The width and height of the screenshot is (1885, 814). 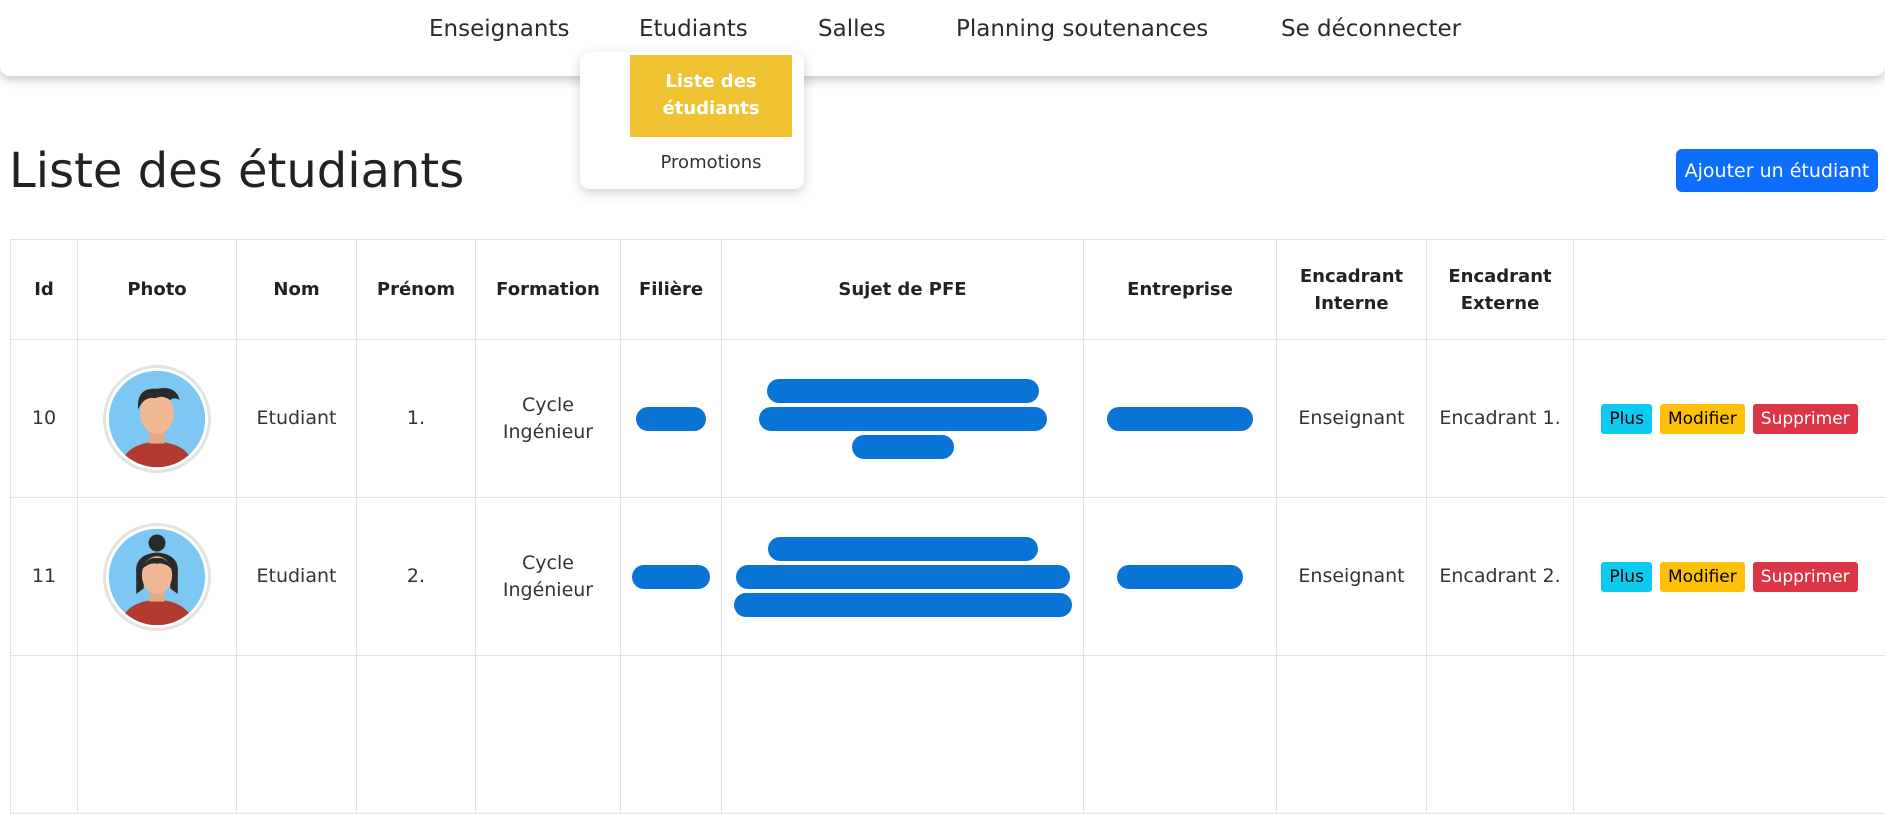 I want to click on cell-id: 10, so click(x=44, y=419).